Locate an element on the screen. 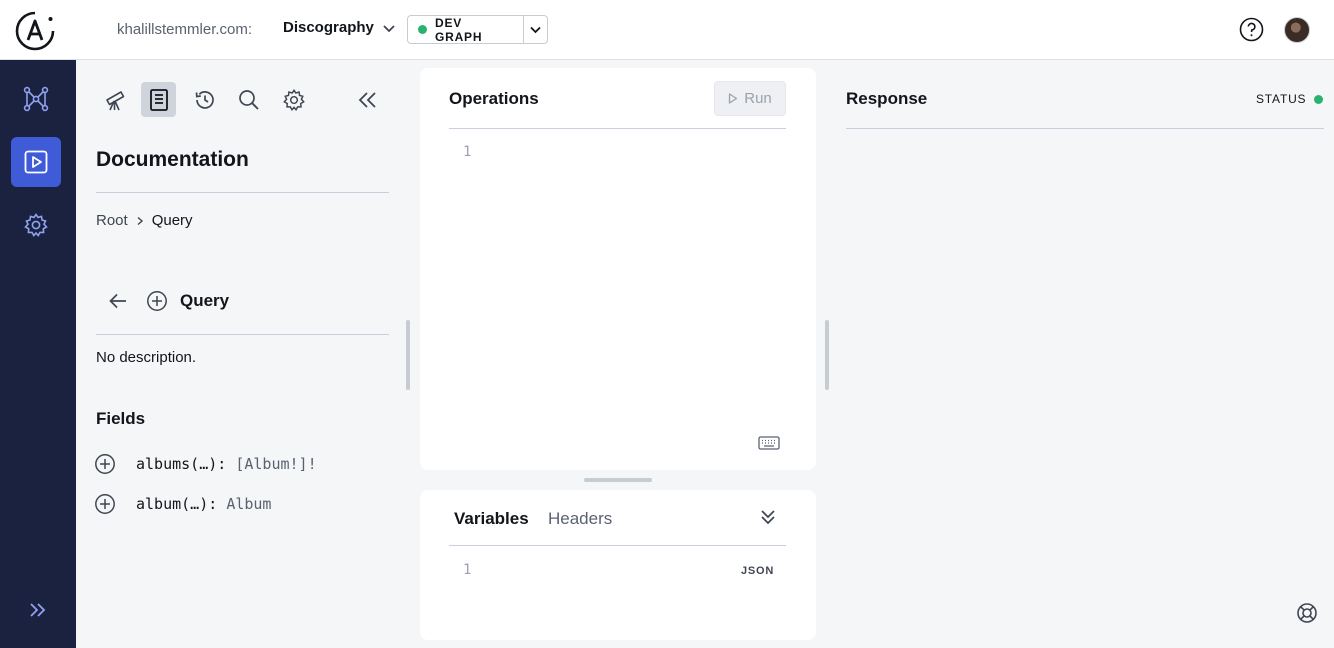 The height and width of the screenshot is (648, 1334). settings-icon is located at coordinates (36, 225).